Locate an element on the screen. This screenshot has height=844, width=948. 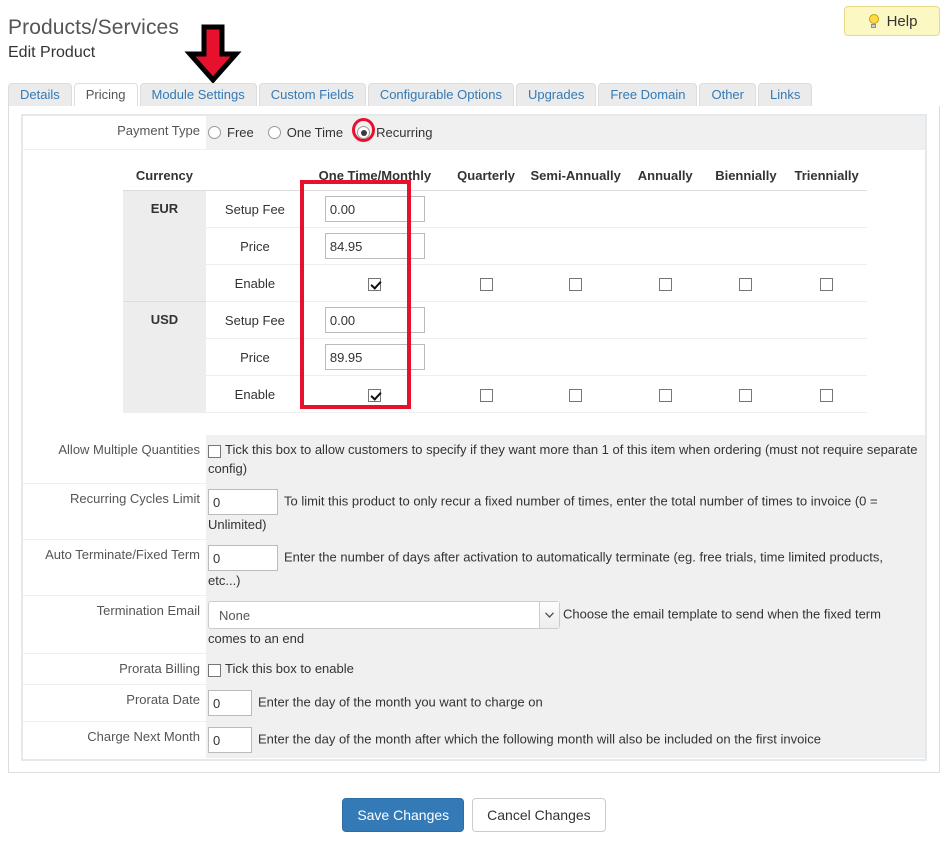
cell-enable-usd-semi is located at coordinates (575, 394).